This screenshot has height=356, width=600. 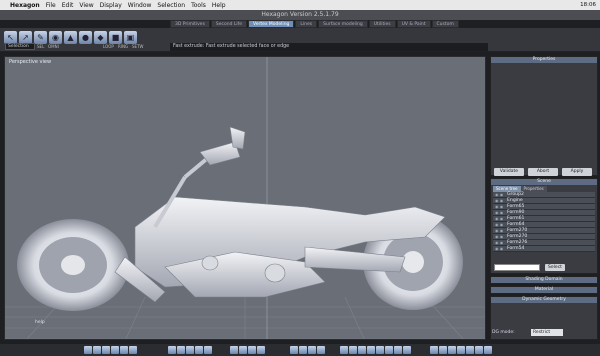 I want to click on material-panel: Material, so click(x=544, y=290).